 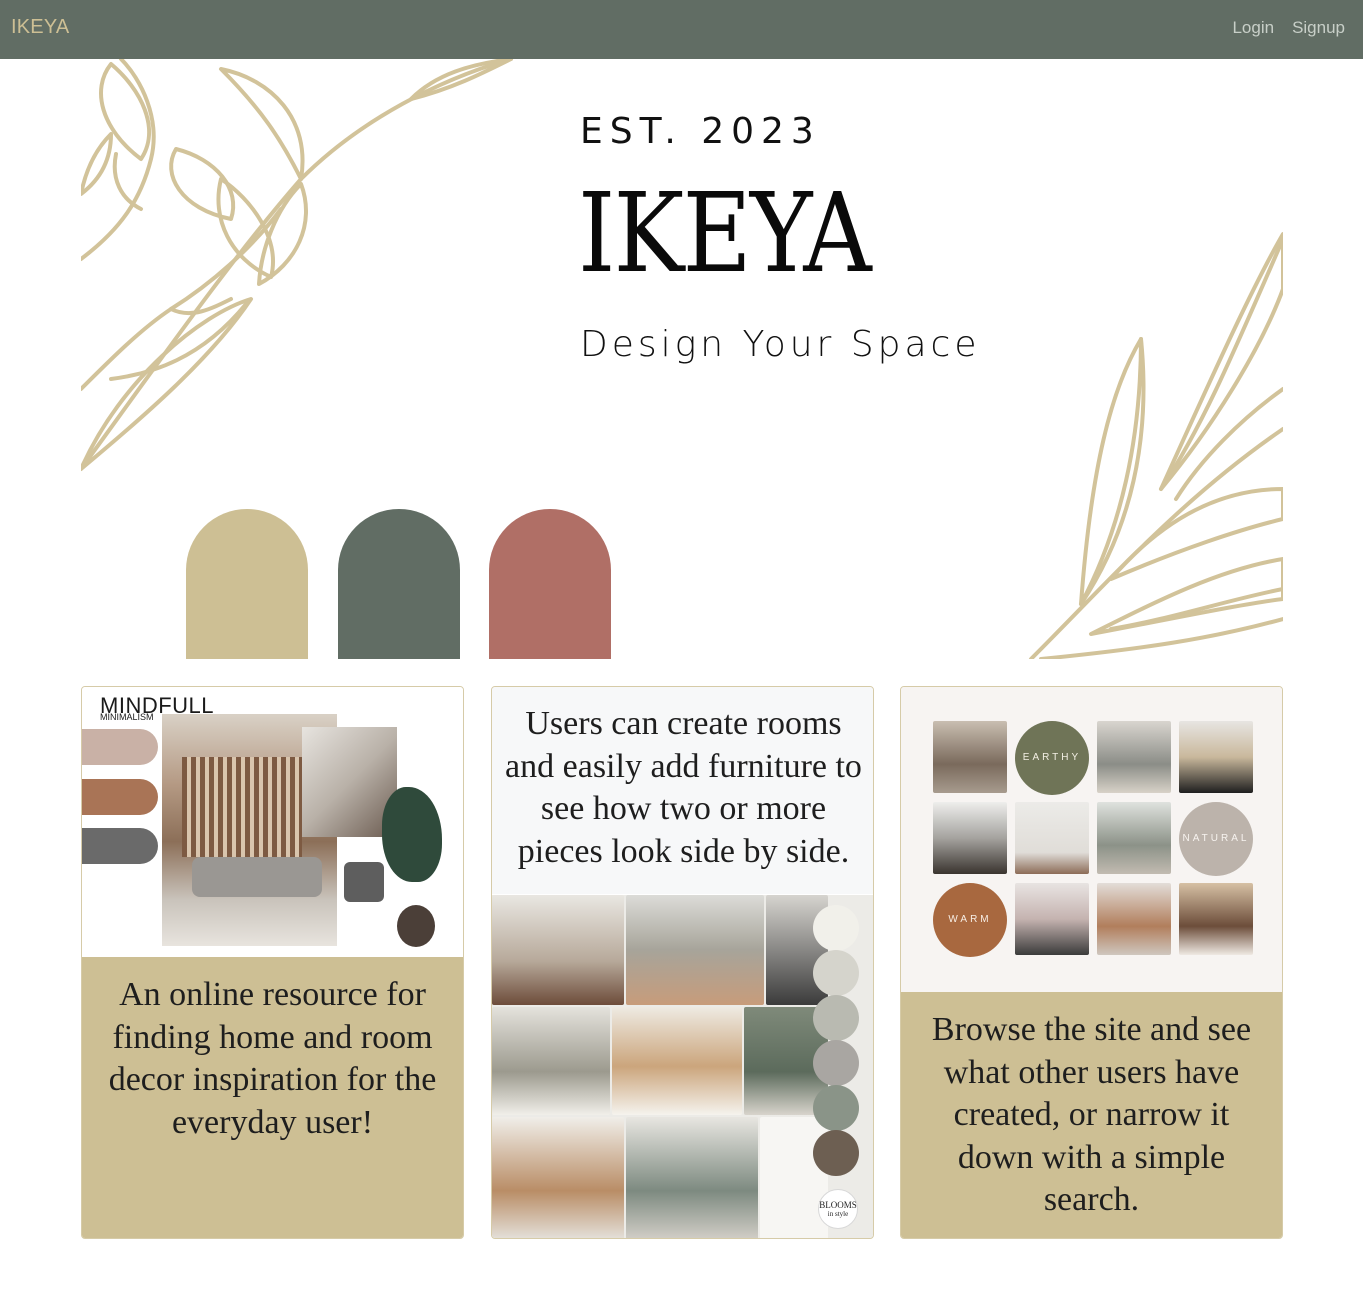 I want to click on sand-arch, so click(x=247, y=584).